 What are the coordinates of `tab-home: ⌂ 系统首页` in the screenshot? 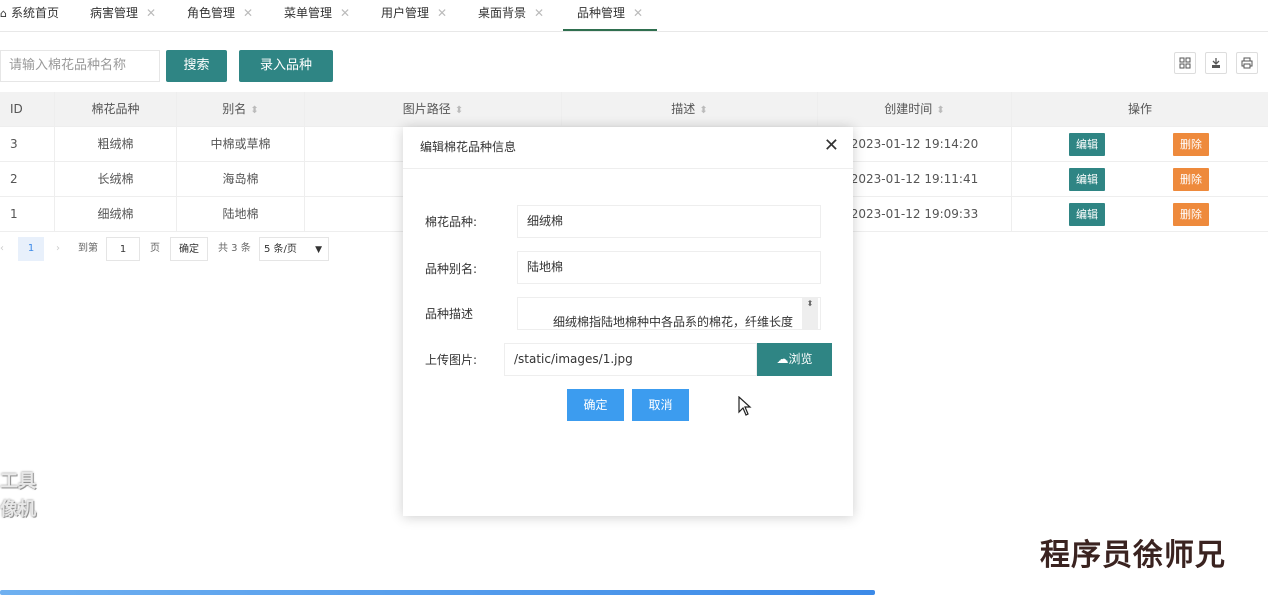 It's located at (29, 15).